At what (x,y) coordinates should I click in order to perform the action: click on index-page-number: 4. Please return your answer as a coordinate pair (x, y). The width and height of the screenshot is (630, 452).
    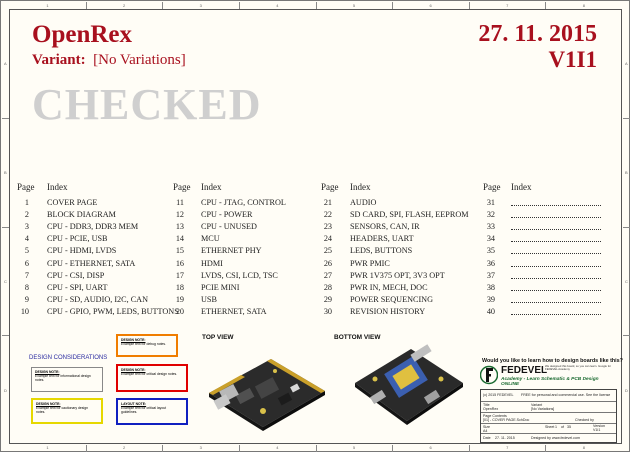
    Looking at the image, I should click on (26, 239).